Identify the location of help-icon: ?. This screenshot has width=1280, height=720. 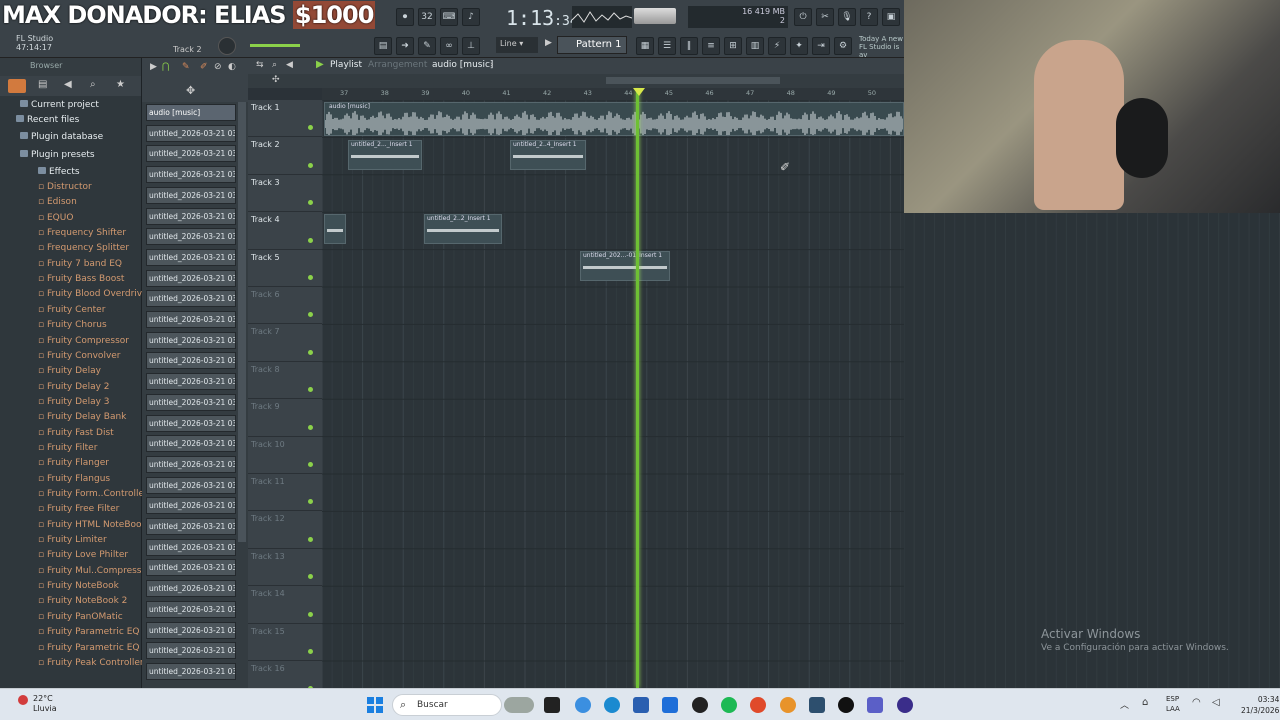
(869, 17).